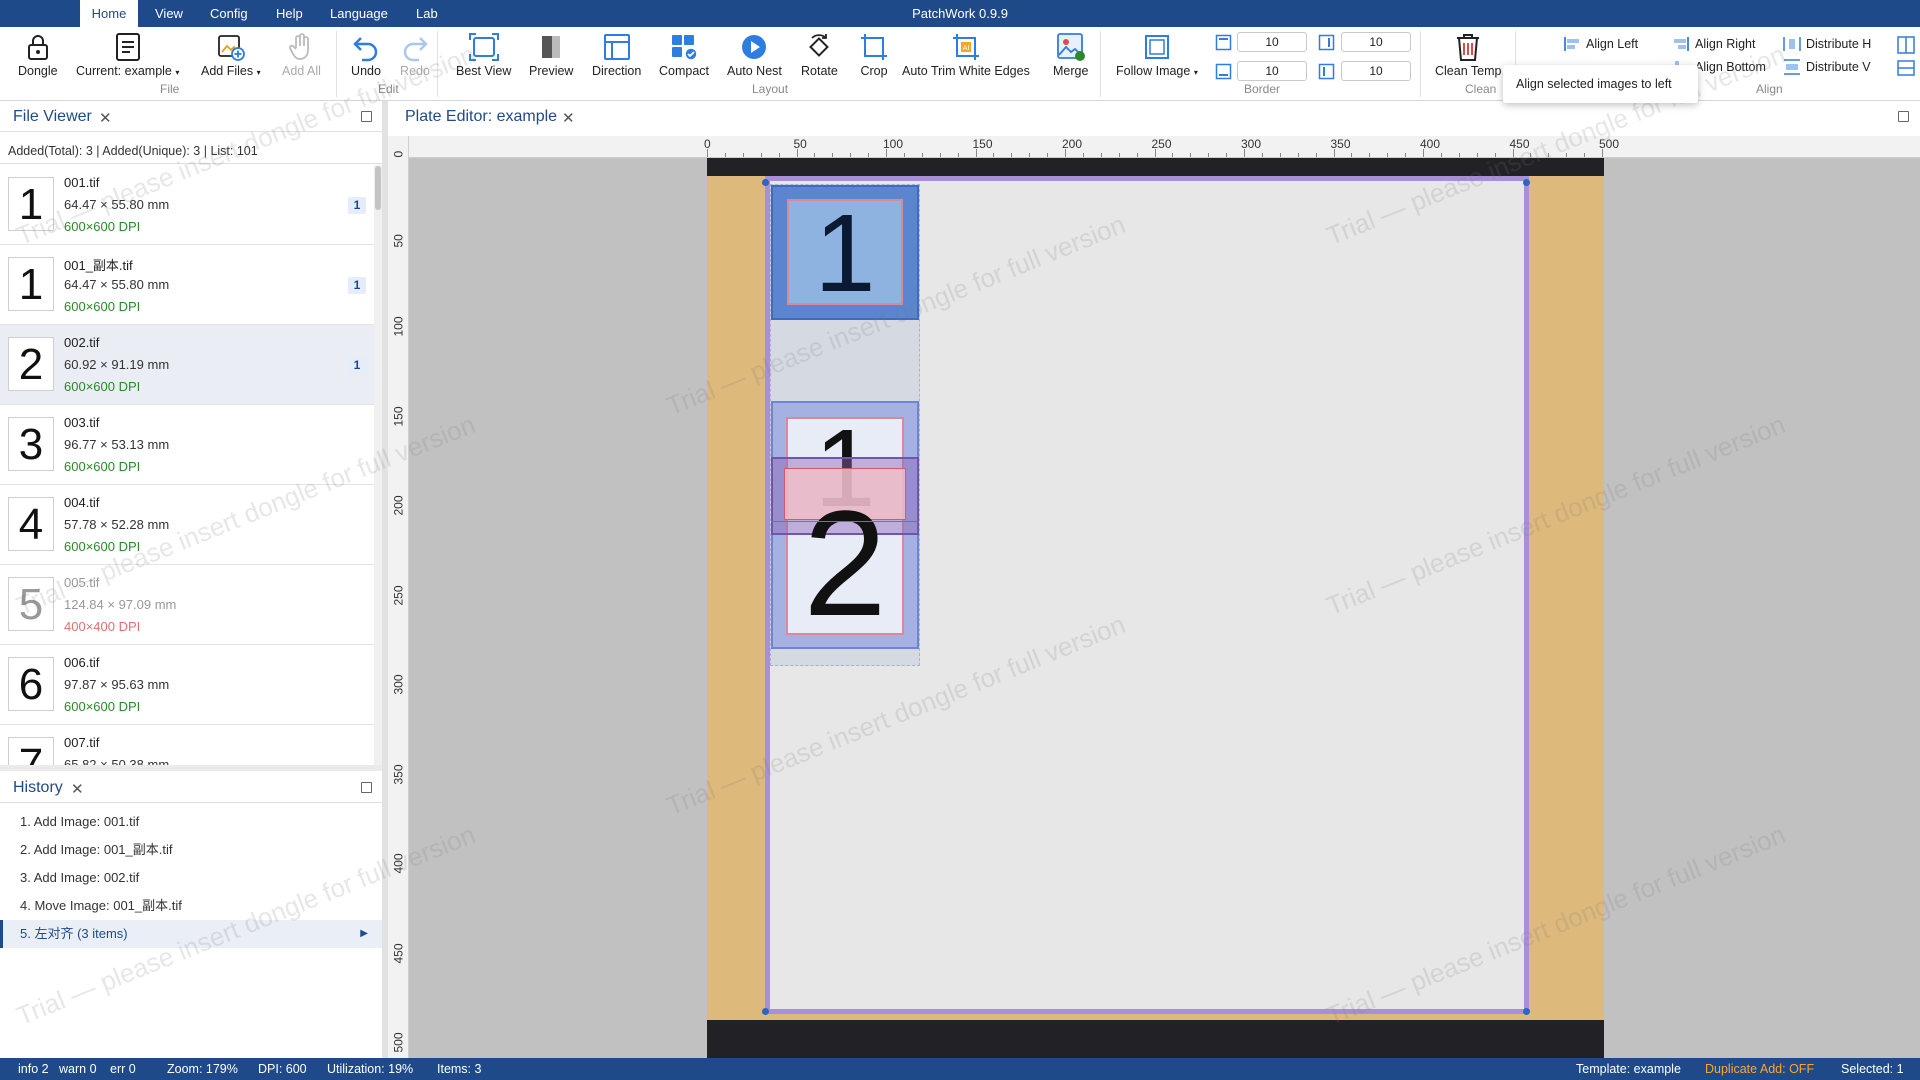 This screenshot has width=1920, height=1080. I want to click on file-dimensions: 65.82 × 50.38 mm, so click(117, 761).